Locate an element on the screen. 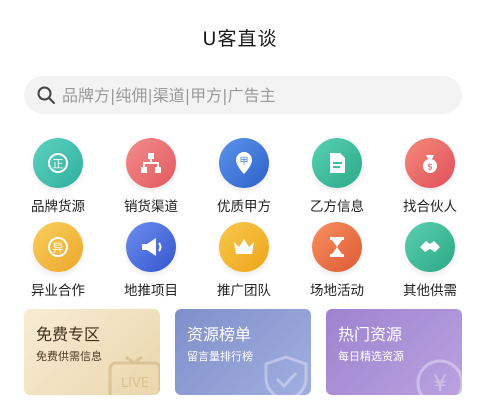 Image resolution: width=480 pixels, height=407 pixels. card-hot-resources: 热门资源 每日精选资源 ¥ is located at coordinates (394, 352).